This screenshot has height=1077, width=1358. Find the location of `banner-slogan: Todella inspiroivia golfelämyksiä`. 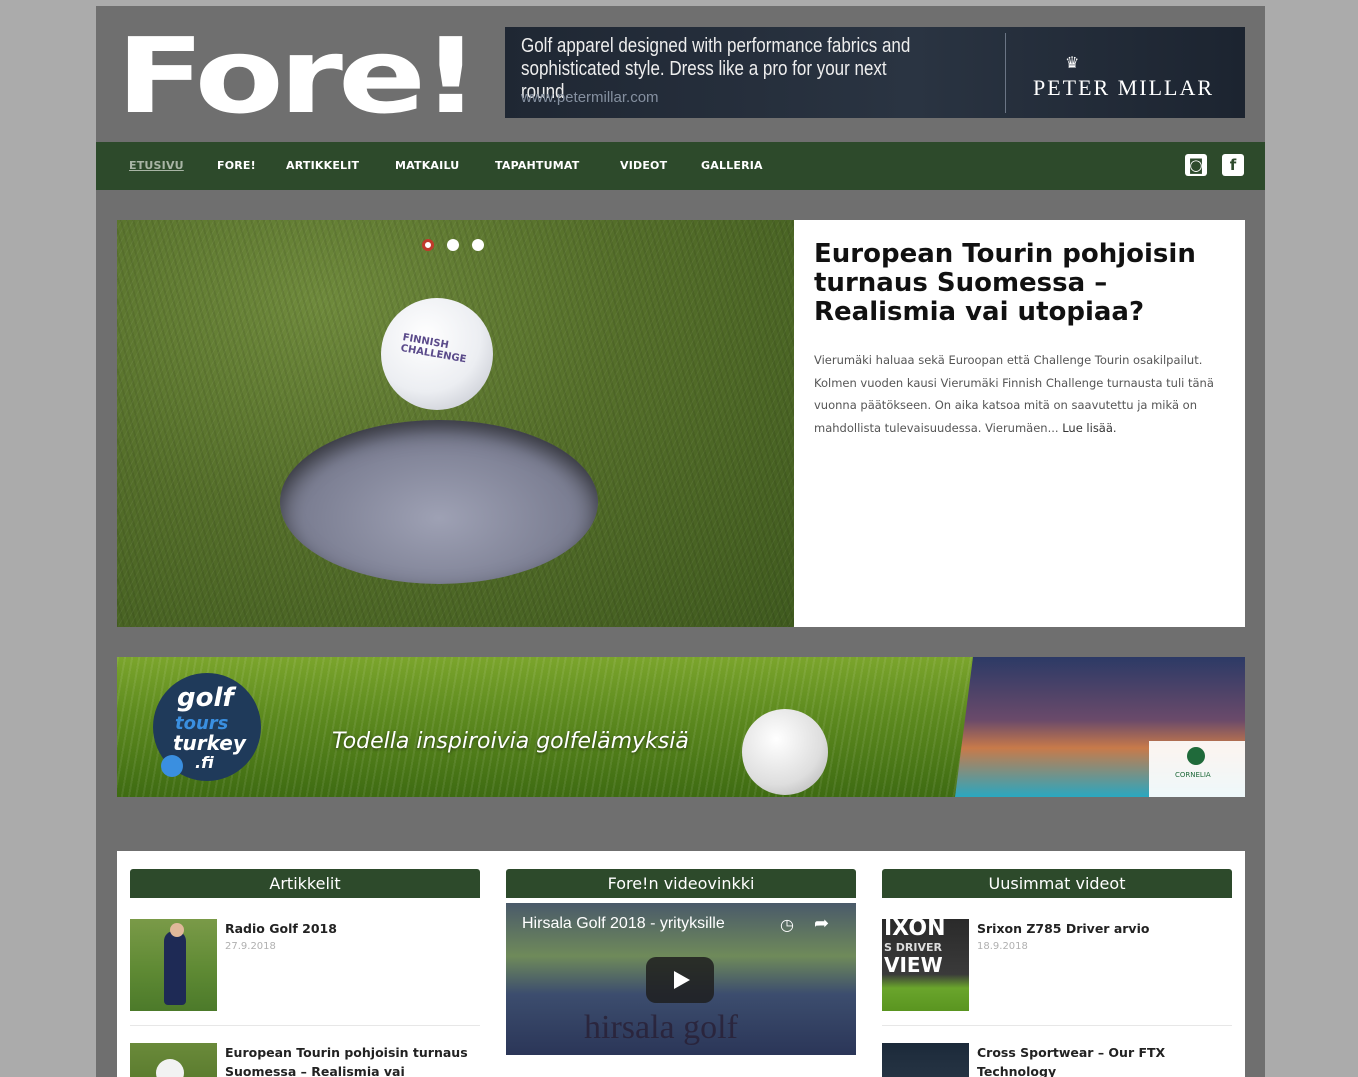

banner-slogan: Todella inspiroivia golfelämyksiä is located at coordinates (510, 741).